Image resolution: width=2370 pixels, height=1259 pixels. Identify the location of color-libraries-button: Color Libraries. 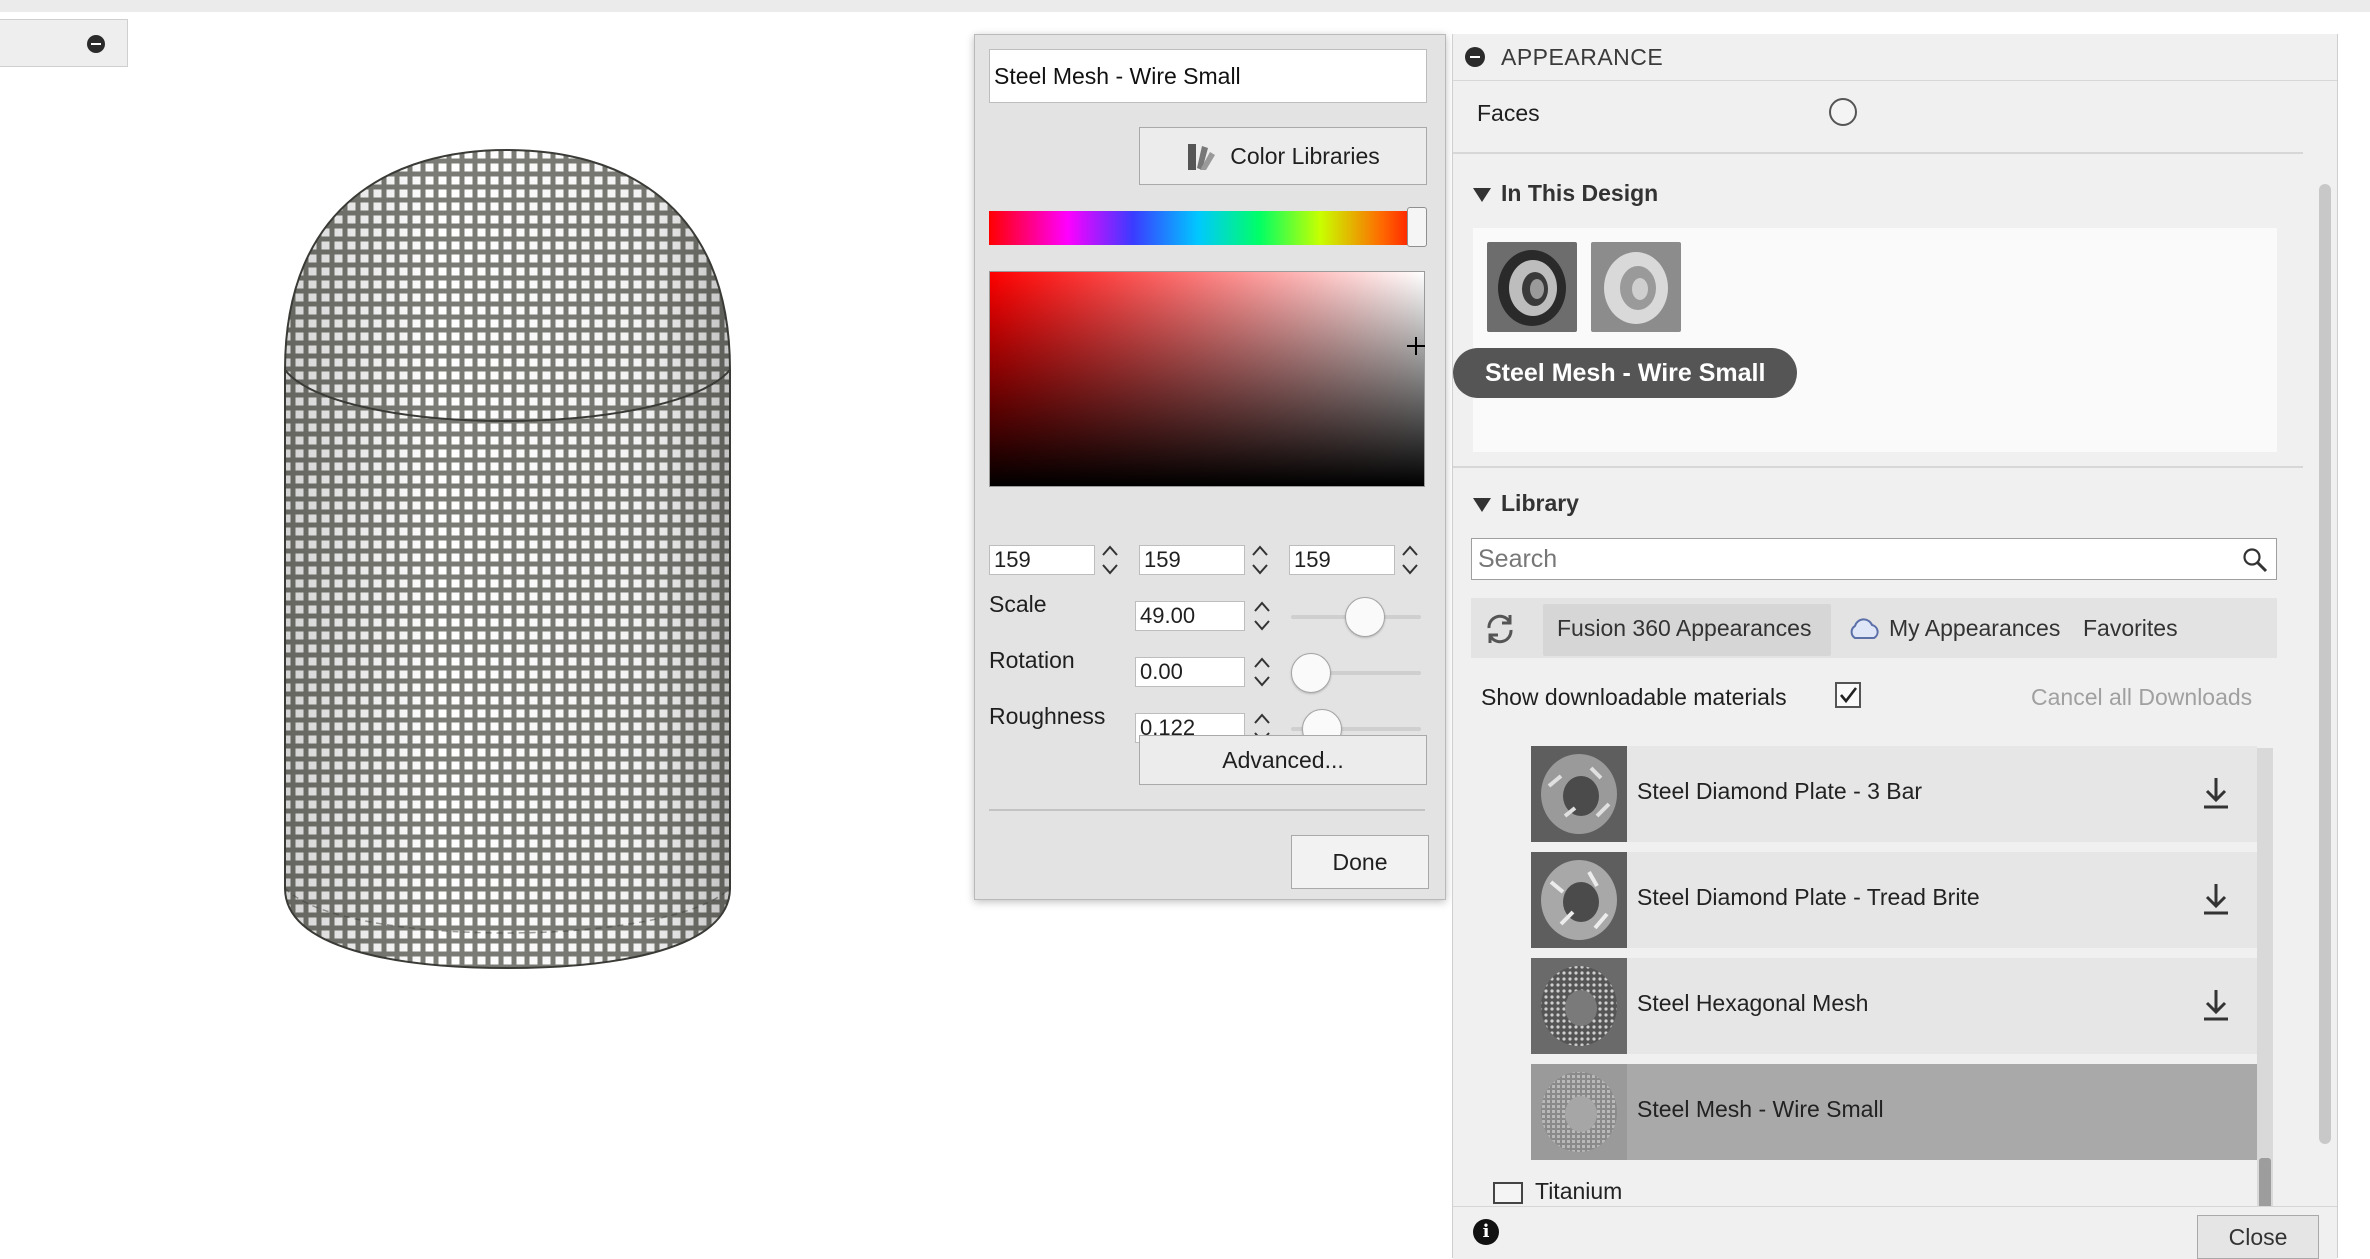
(1283, 156).